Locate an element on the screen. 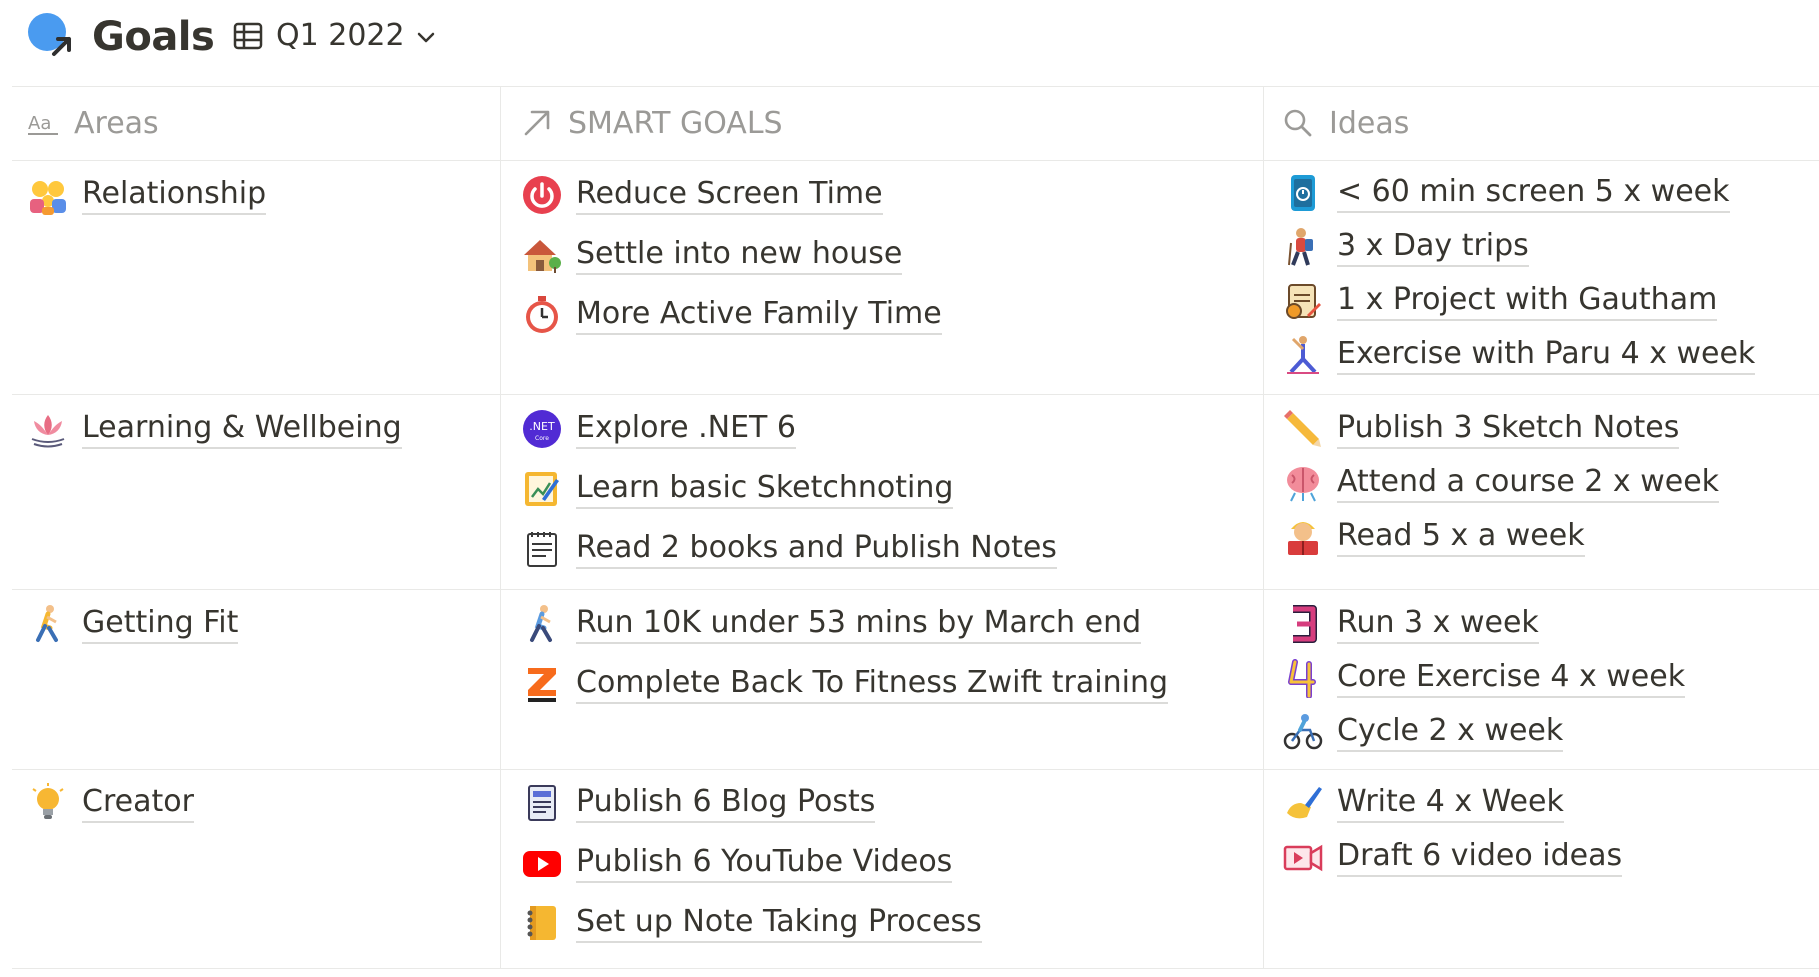 The width and height of the screenshot is (1819, 977). idea-label: 3 x Day trips is located at coordinates (1433, 247).